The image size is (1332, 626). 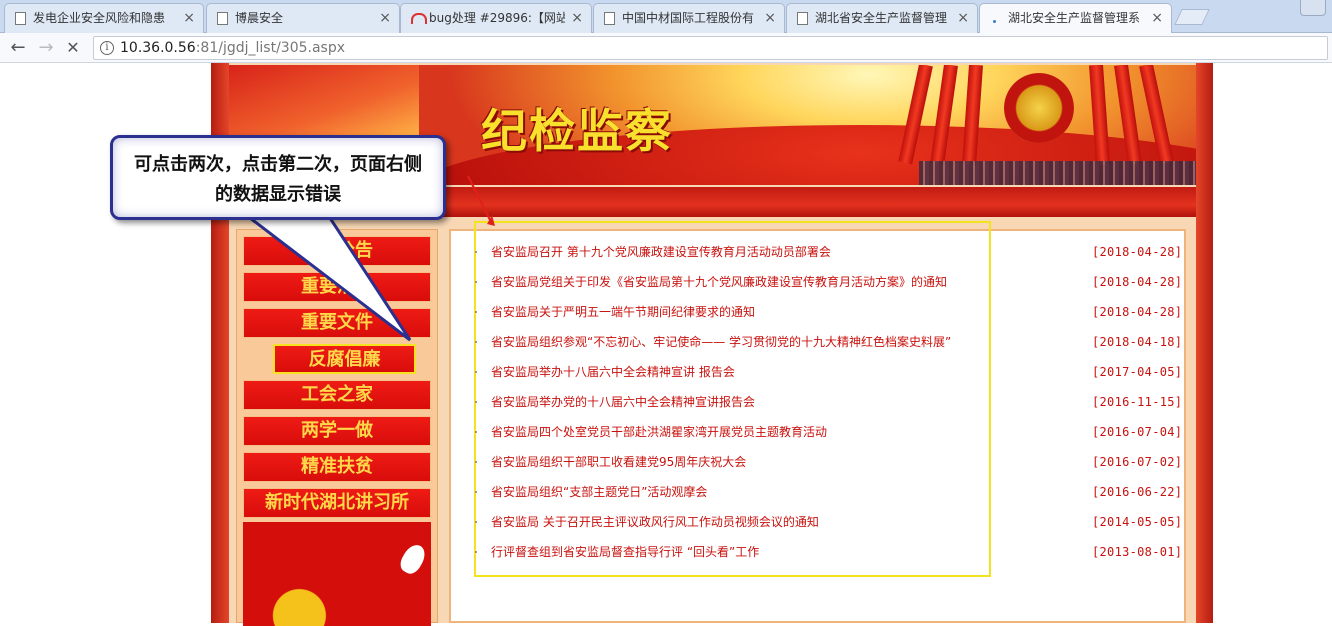 I want to click on national-emblem-icon, so click(x=1039, y=108).